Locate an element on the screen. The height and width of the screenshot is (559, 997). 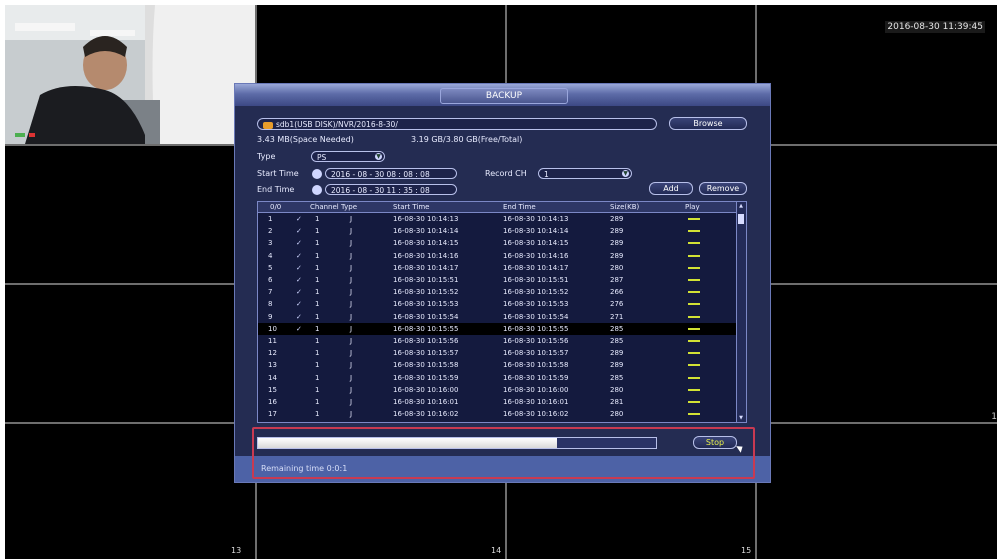
device-path-field: sdb1(USB DISK)/NVR/2016-8-30/ is located at coordinates (457, 124).